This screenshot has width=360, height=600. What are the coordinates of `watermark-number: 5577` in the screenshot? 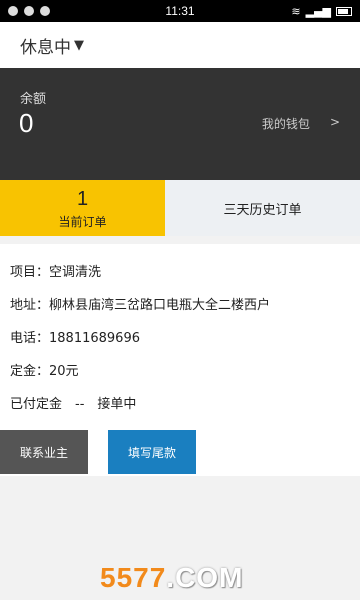 It's located at (133, 577).